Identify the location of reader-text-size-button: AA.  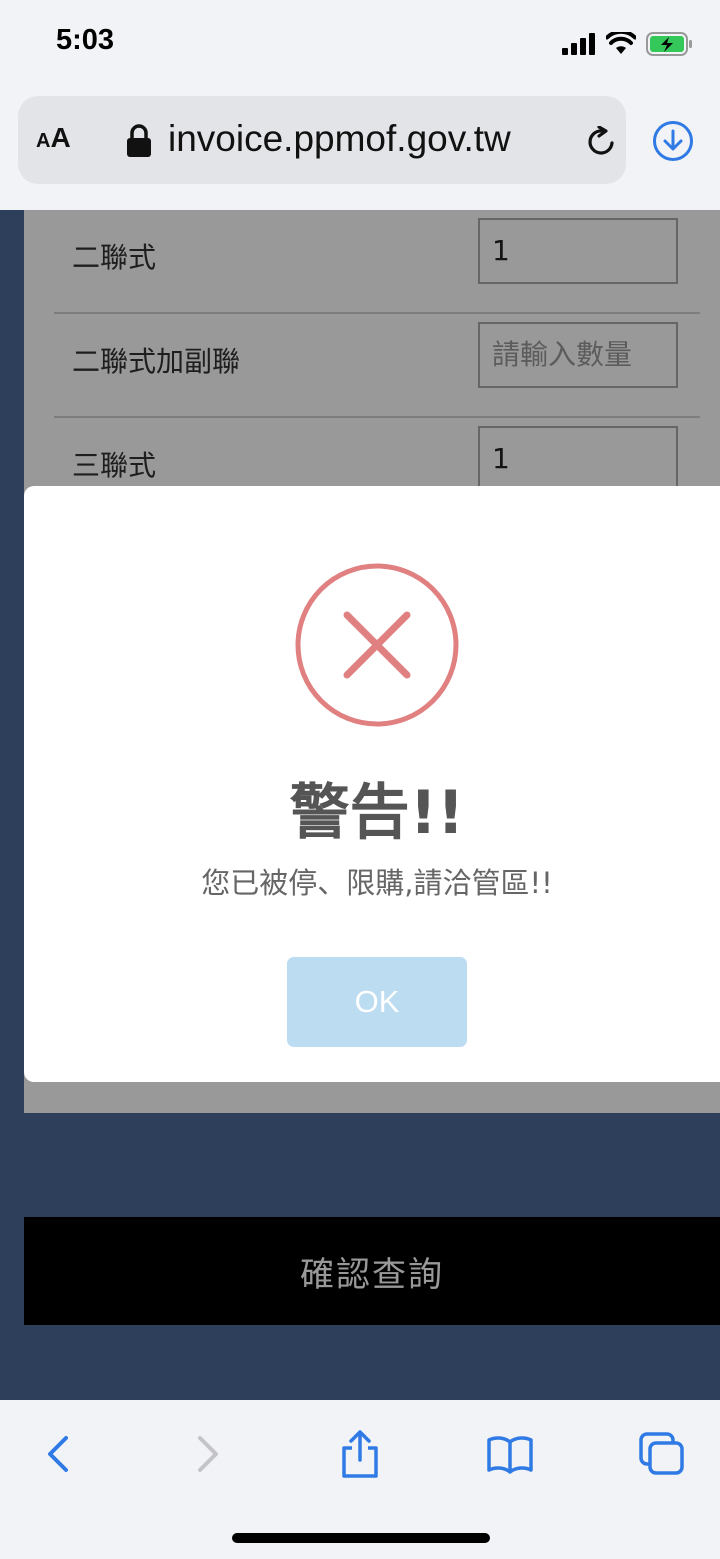
(53, 138).